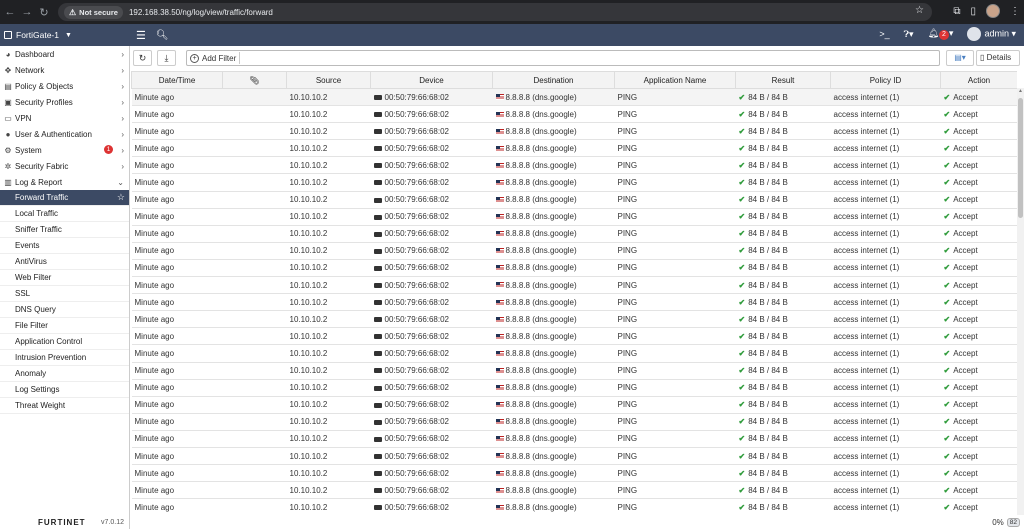 The height and width of the screenshot is (529, 1024). Describe the element at coordinates (993, 11) in the screenshot. I see `profile-avatar` at that location.